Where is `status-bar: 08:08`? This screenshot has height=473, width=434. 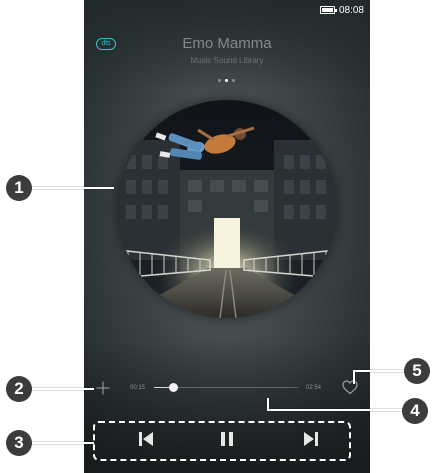 status-bar: 08:08 is located at coordinates (341, 10).